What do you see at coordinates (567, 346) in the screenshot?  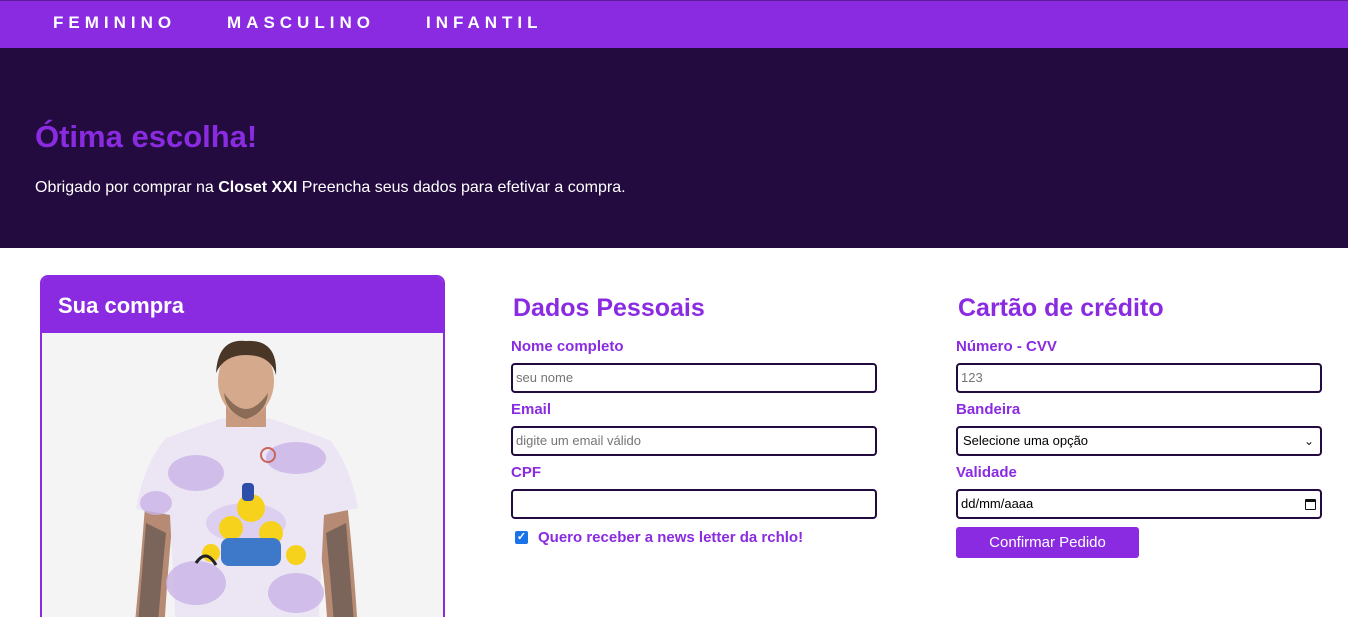 I see `name-label: Nome completo` at bounding box center [567, 346].